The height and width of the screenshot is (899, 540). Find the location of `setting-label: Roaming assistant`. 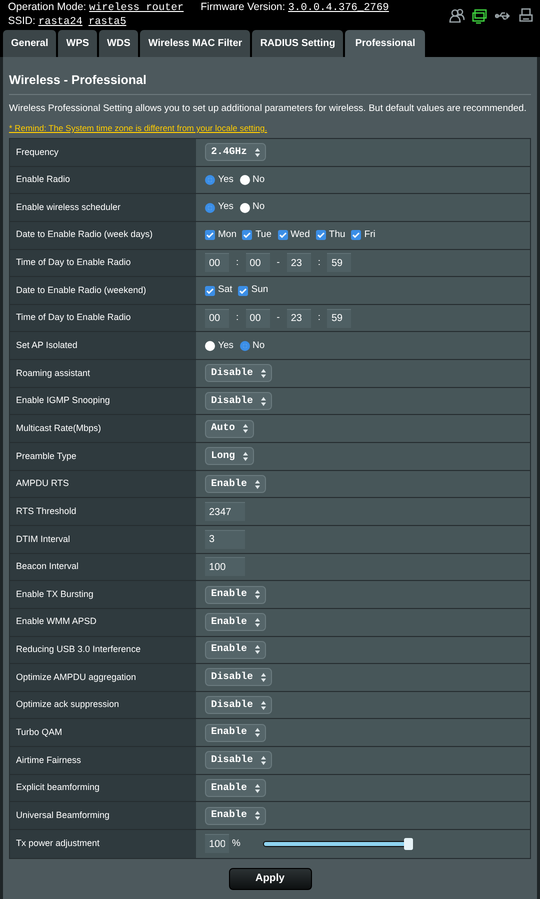

setting-label: Roaming assistant is located at coordinates (103, 373).